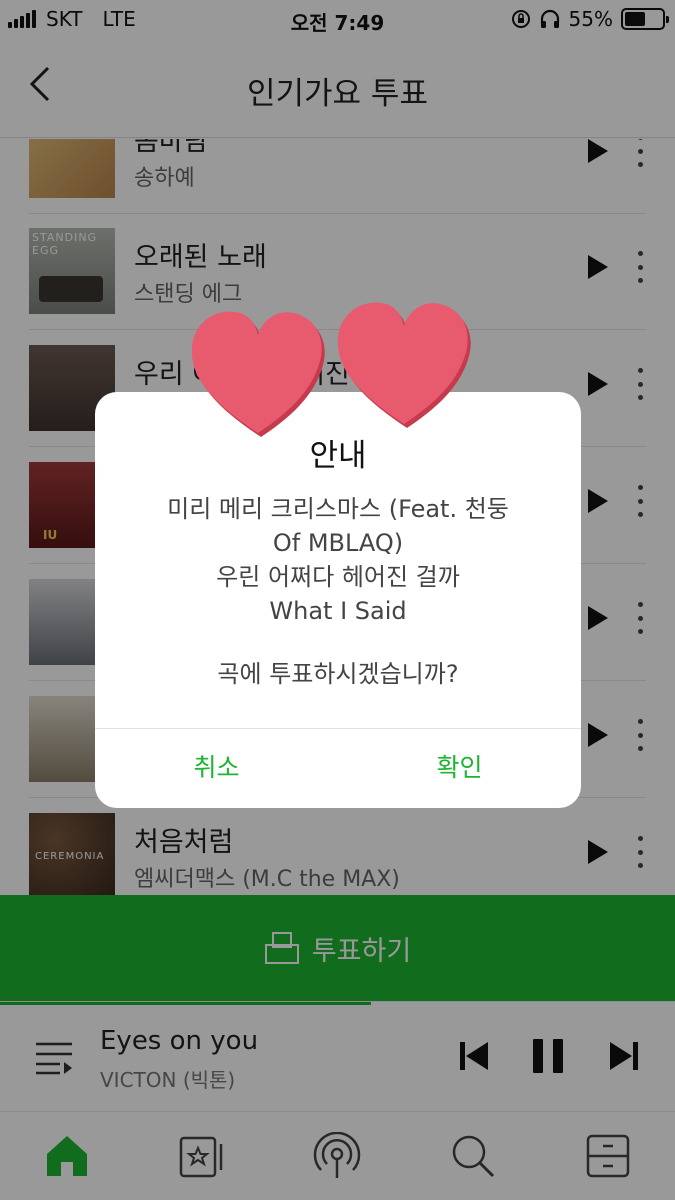 The image size is (675, 1200). What do you see at coordinates (216, 768) in the screenshot?
I see `cancel-button: 취소` at bounding box center [216, 768].